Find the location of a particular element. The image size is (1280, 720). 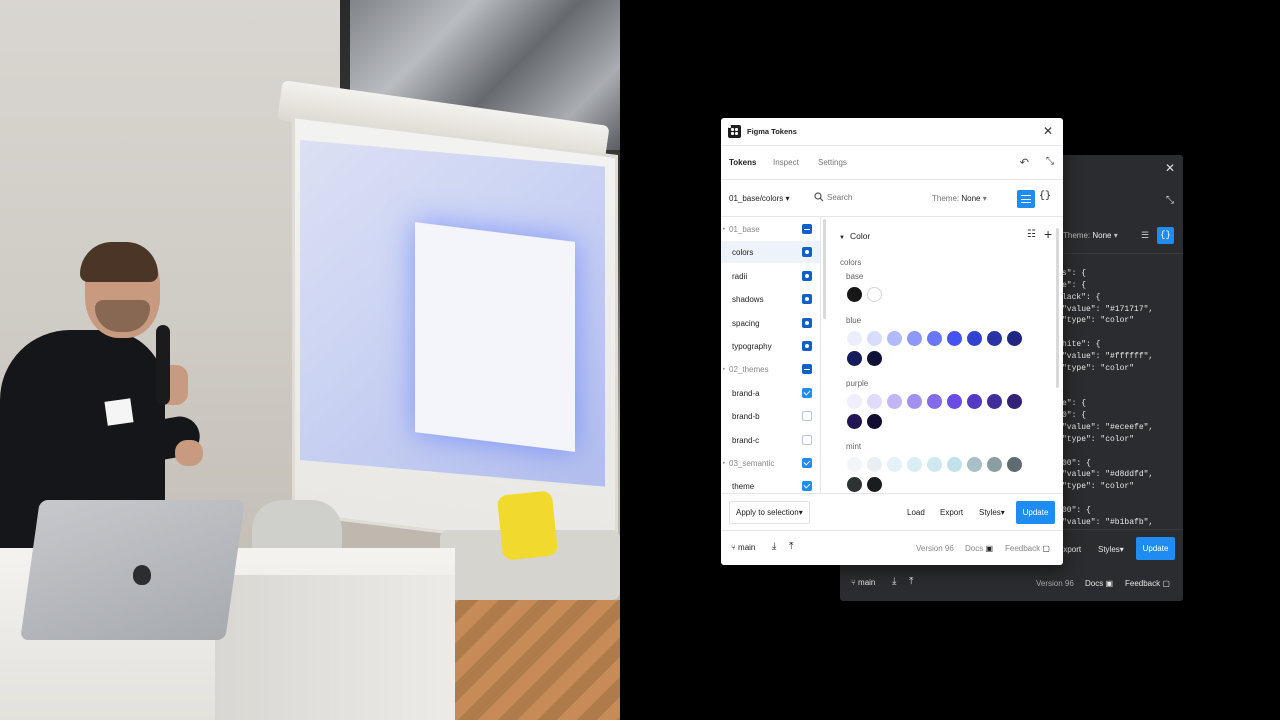

tab-inspect: Inspect is located at coordinates (786, 162).